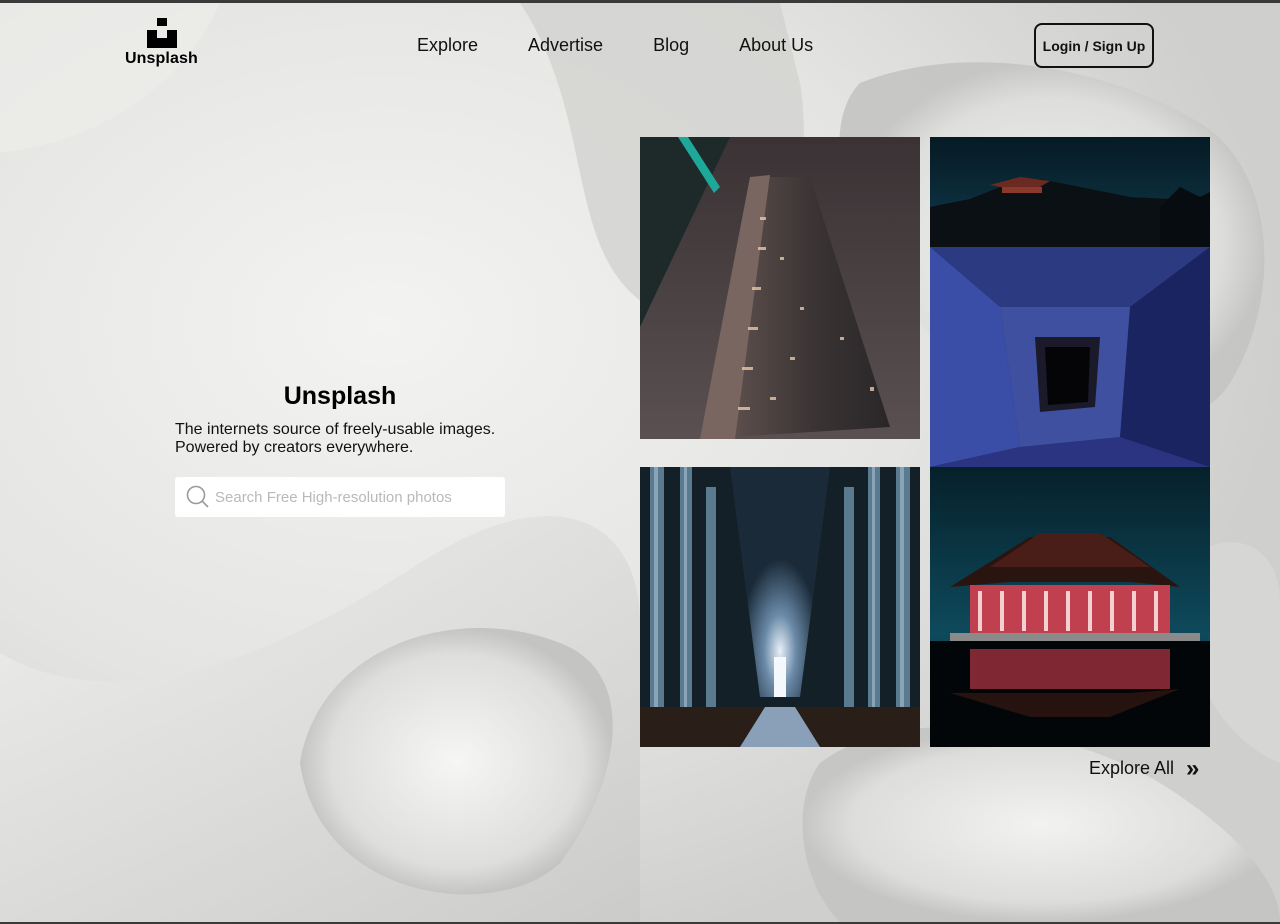 This screenshot has height=924, width=1280. What do you see at coordinates (780, 607) in the screenshot?
I see `gallery-photo-cathedral` at bounding box center [780, 607].